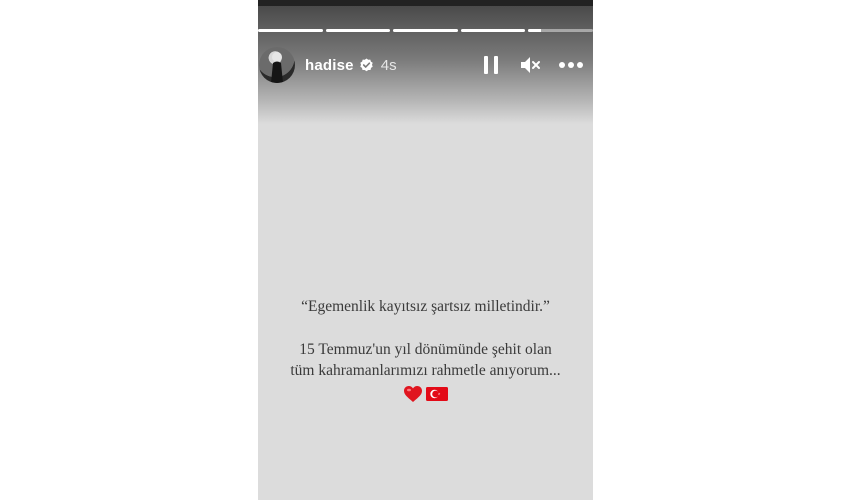 Image resolution: width=850 pixels, height=500 pixels. I want to click on story-progress-bar, so click(425, 30).